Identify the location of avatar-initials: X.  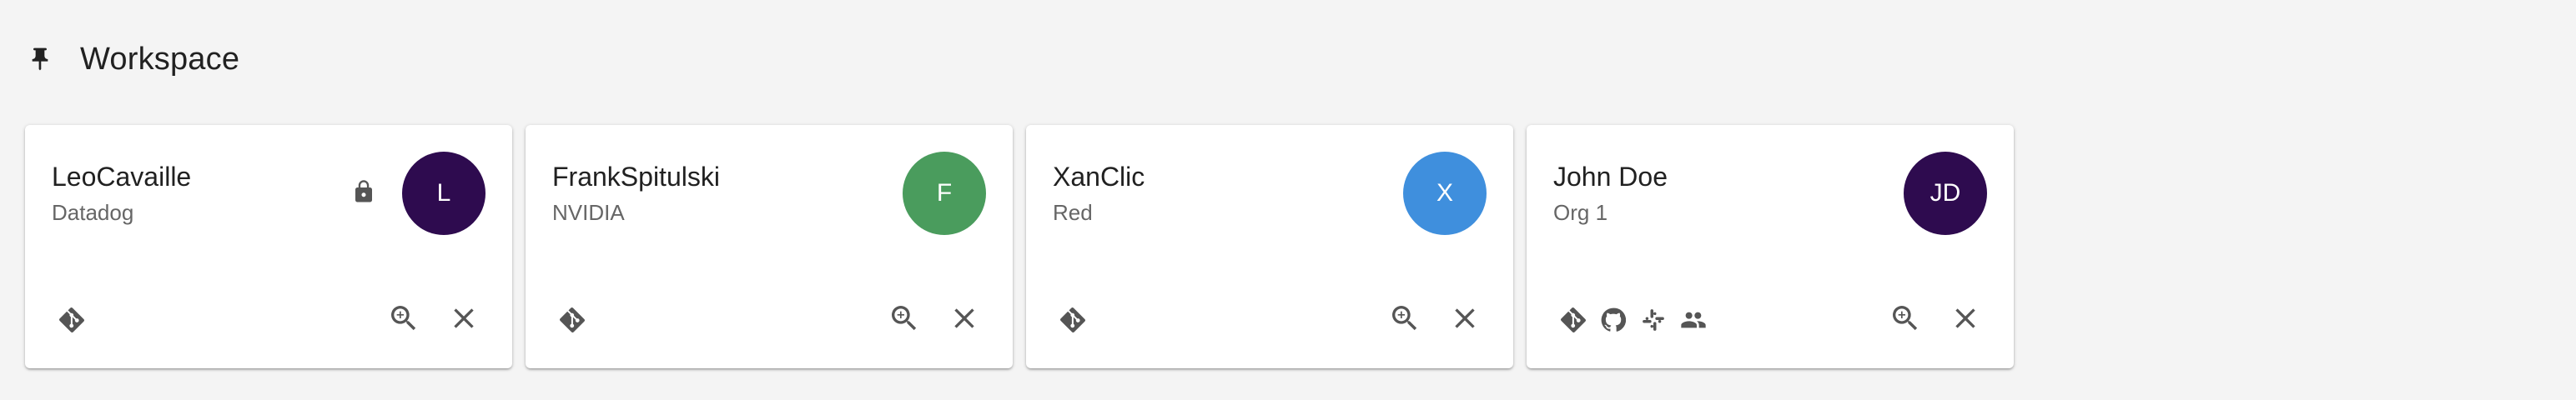
(1444, 193).